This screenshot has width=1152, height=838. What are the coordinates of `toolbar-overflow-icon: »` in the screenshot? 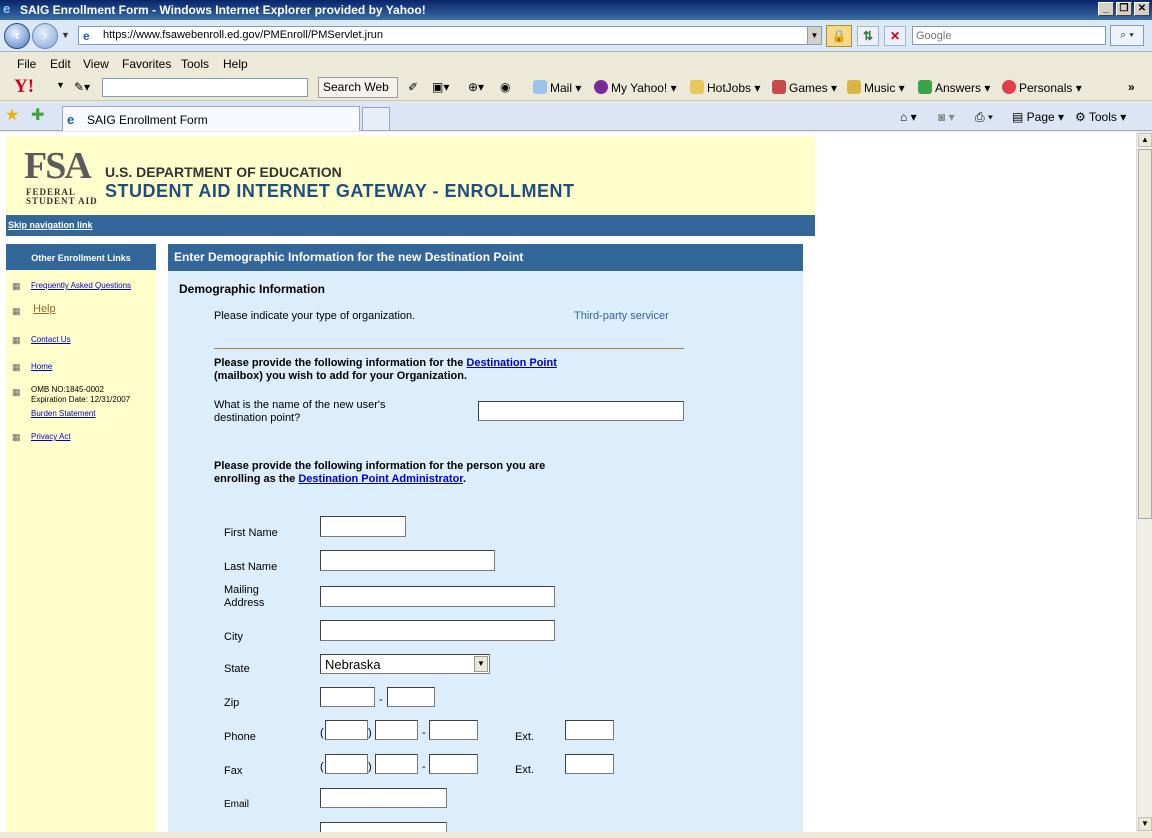 It's located at (1131, 87).